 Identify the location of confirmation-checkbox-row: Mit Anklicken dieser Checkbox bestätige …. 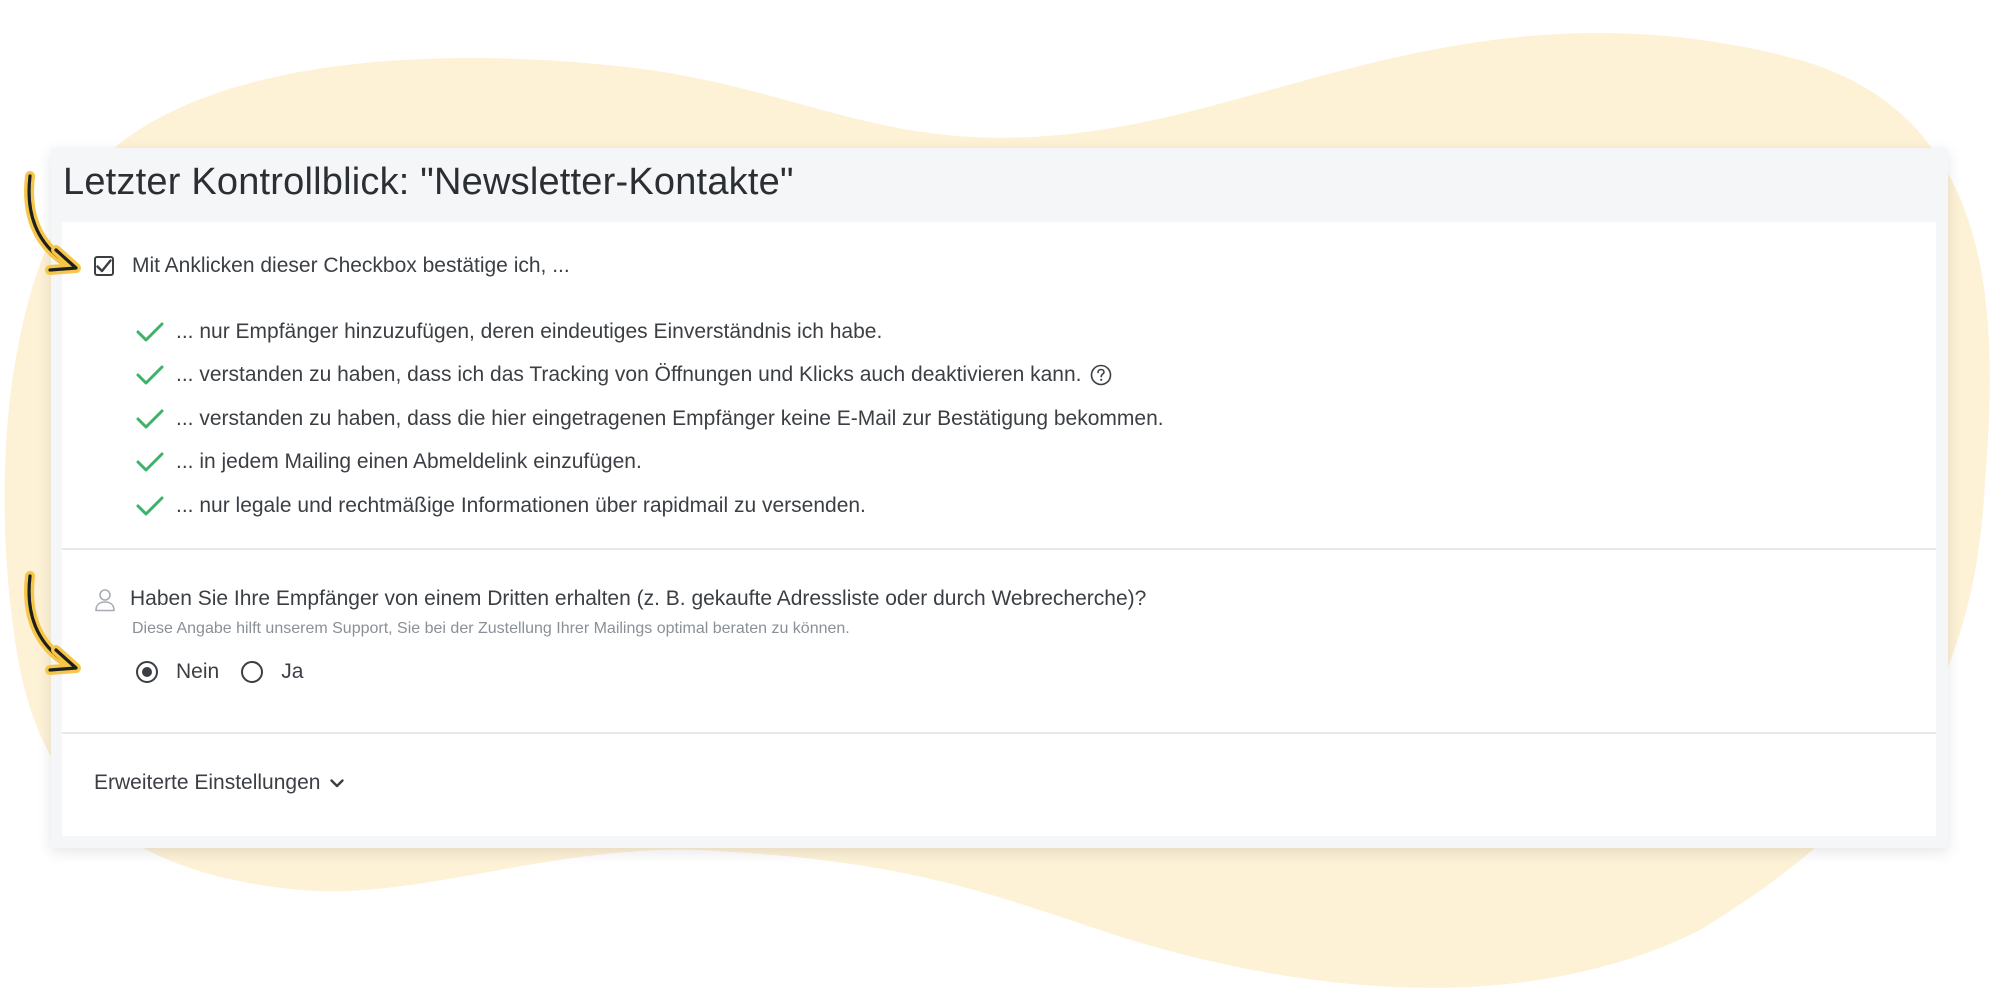
(332, 266).